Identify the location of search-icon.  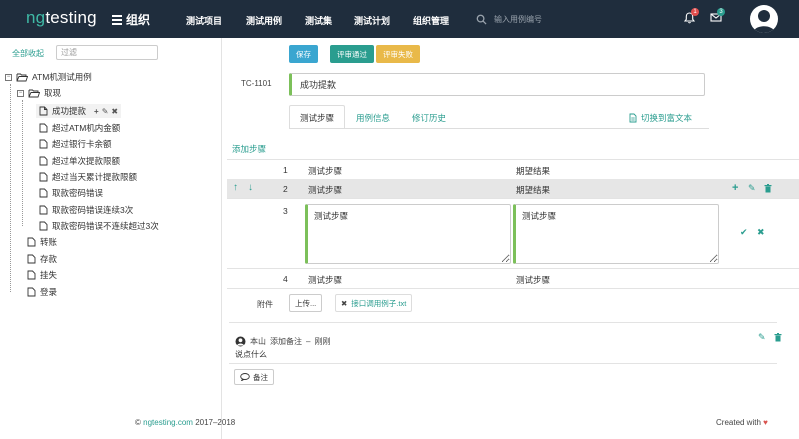
(481, 19).